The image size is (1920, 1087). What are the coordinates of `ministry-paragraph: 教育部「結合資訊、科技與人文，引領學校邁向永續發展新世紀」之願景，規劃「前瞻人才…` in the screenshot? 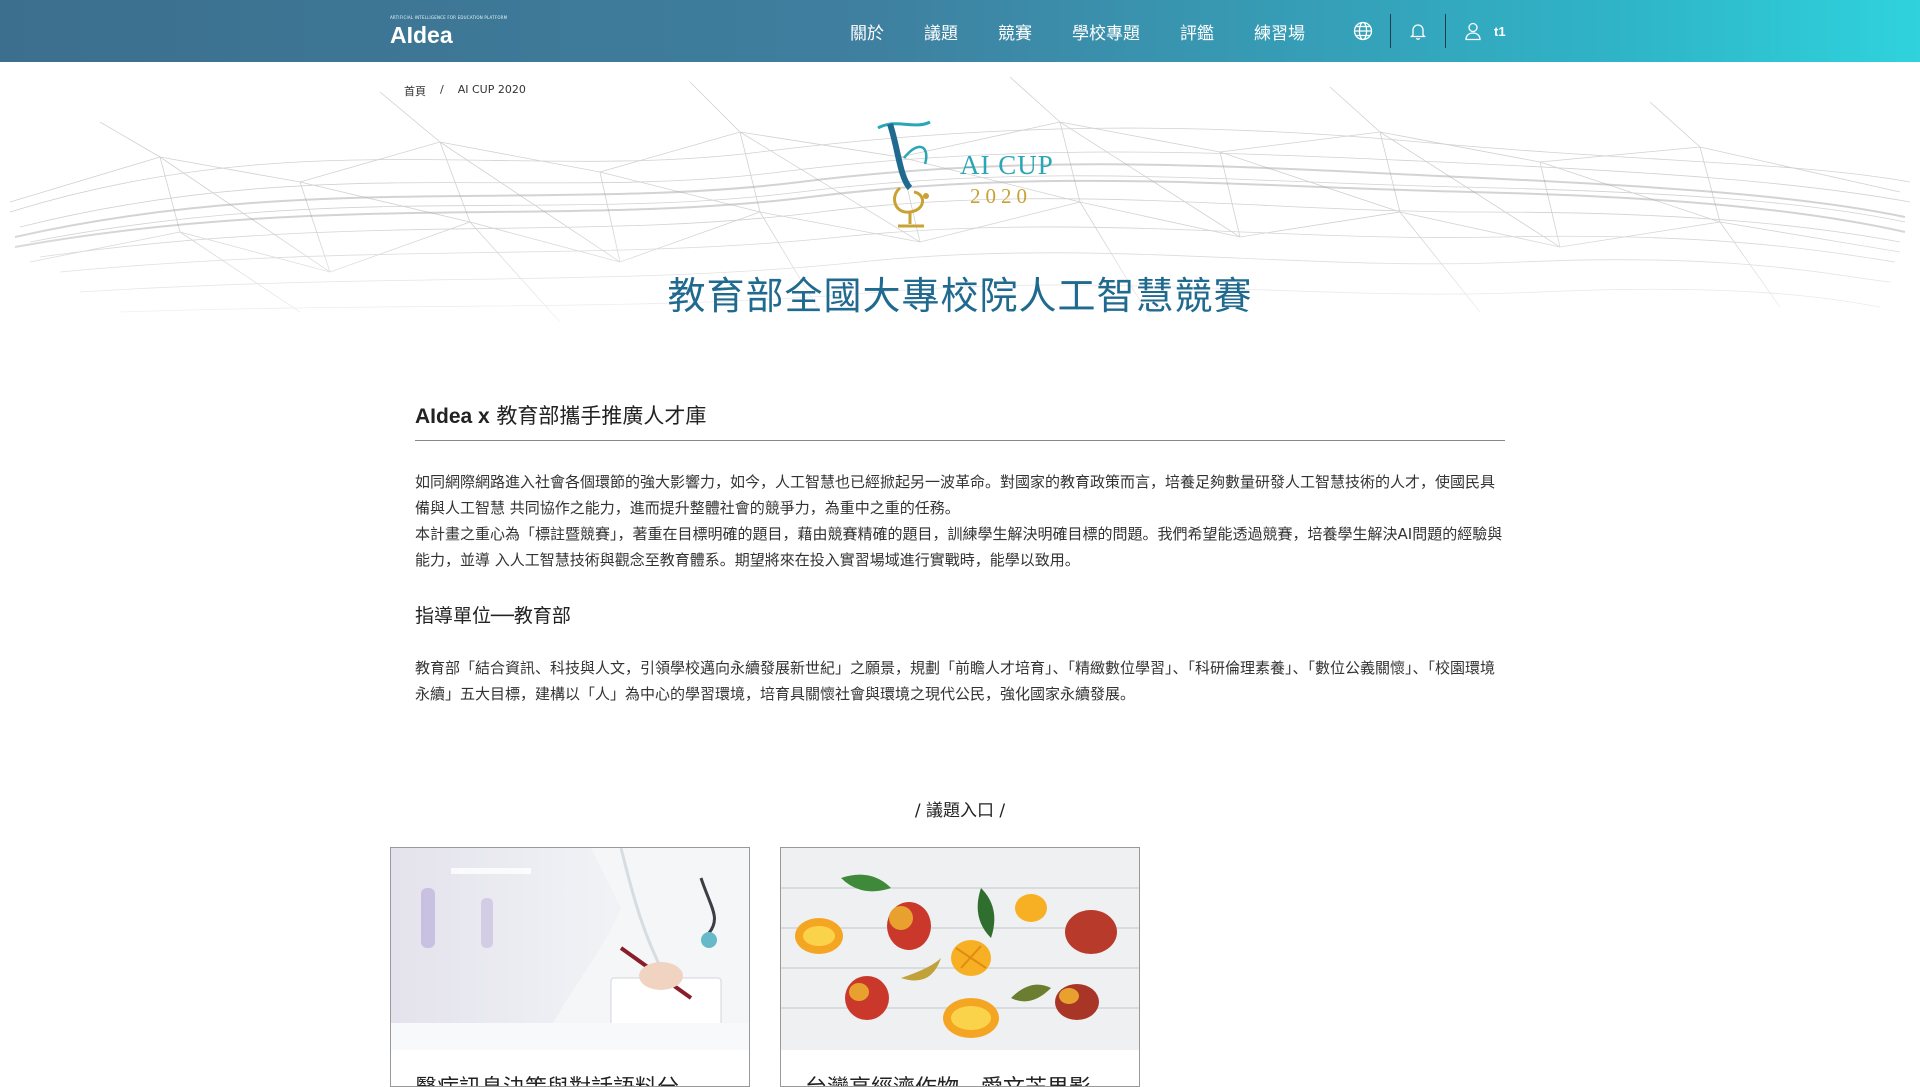 It's located at (955, 681).